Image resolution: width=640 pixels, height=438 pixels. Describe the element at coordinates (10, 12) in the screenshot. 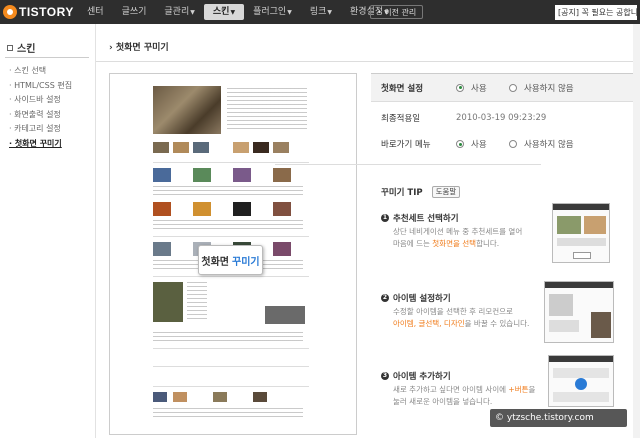

I see `tistory-logo-icon` at that location.